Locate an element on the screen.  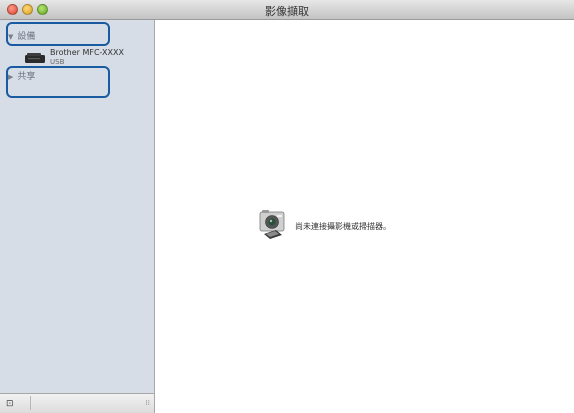
device-name: Brother MFC-XXXX is located at coordinates (87, 52).